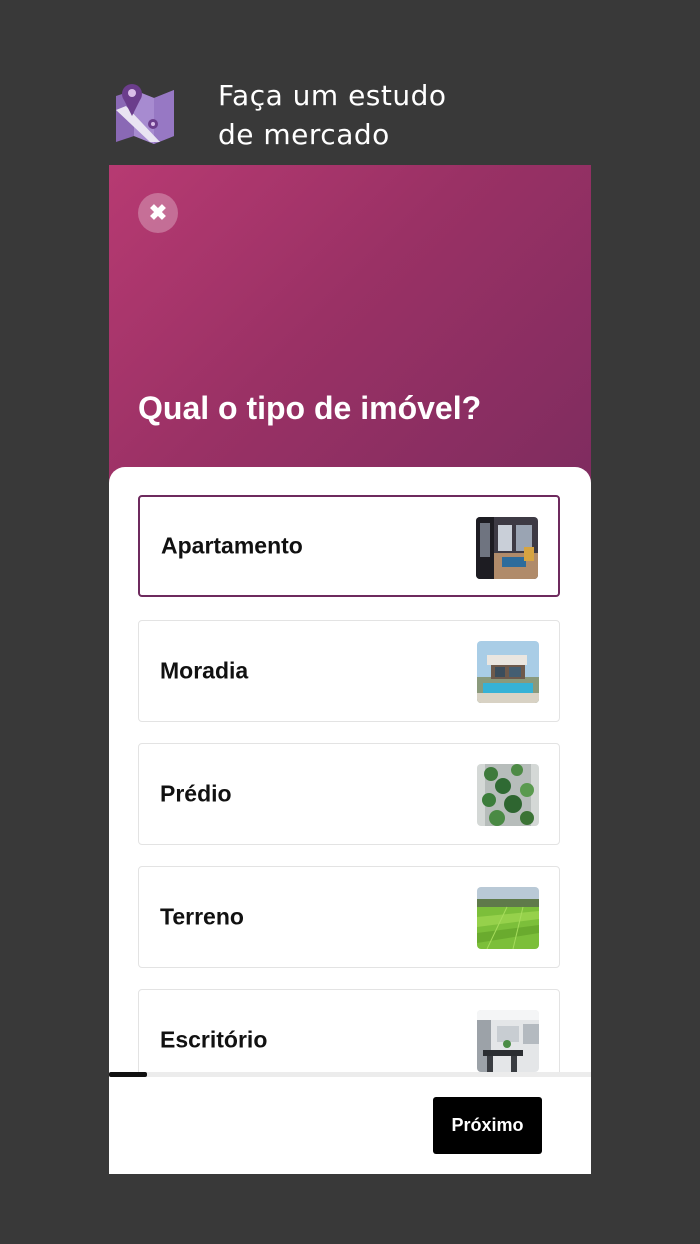 This screenshot has height=1244, width=700. What do you see at coordinates (487, 1125) in the screenshot?
I see `next-button: Próximo` at bounding box center [487, 1125].